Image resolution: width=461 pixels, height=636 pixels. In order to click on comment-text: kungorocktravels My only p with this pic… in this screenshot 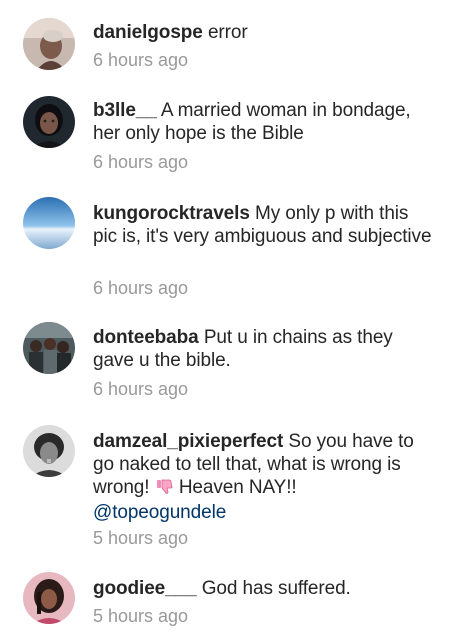, I will do `click(263, 225)`.